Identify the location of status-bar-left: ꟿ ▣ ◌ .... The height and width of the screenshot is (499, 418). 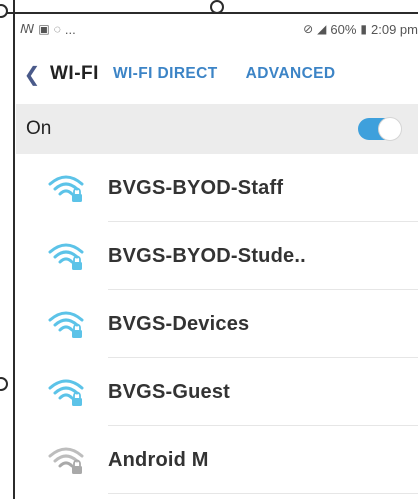
(46, 29).